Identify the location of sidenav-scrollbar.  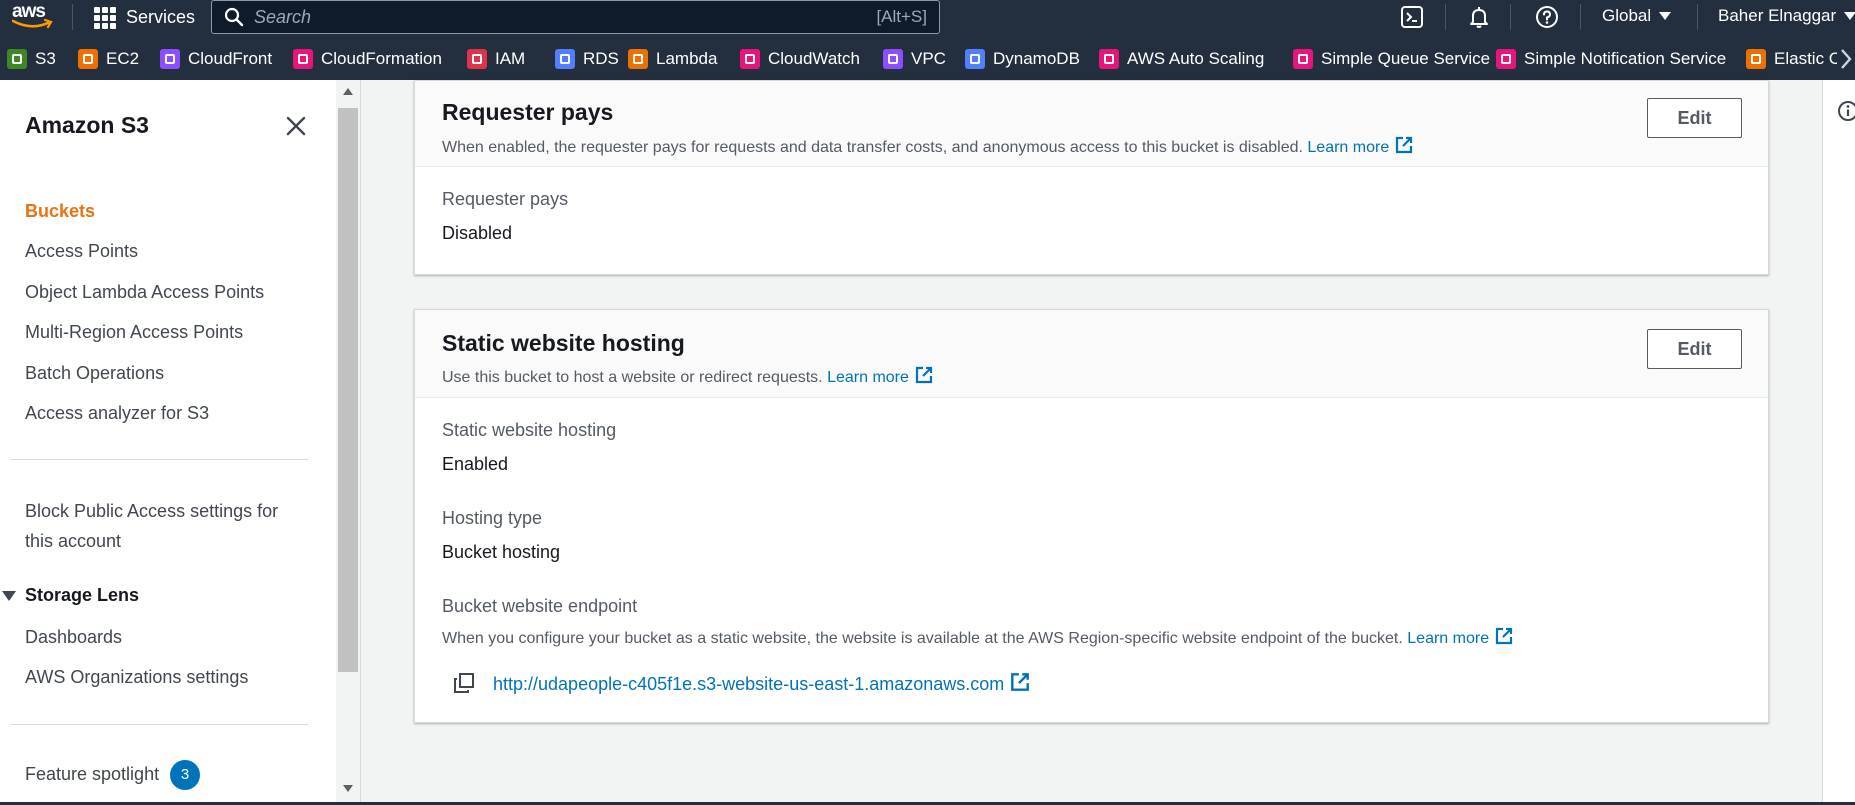
(348, 442).